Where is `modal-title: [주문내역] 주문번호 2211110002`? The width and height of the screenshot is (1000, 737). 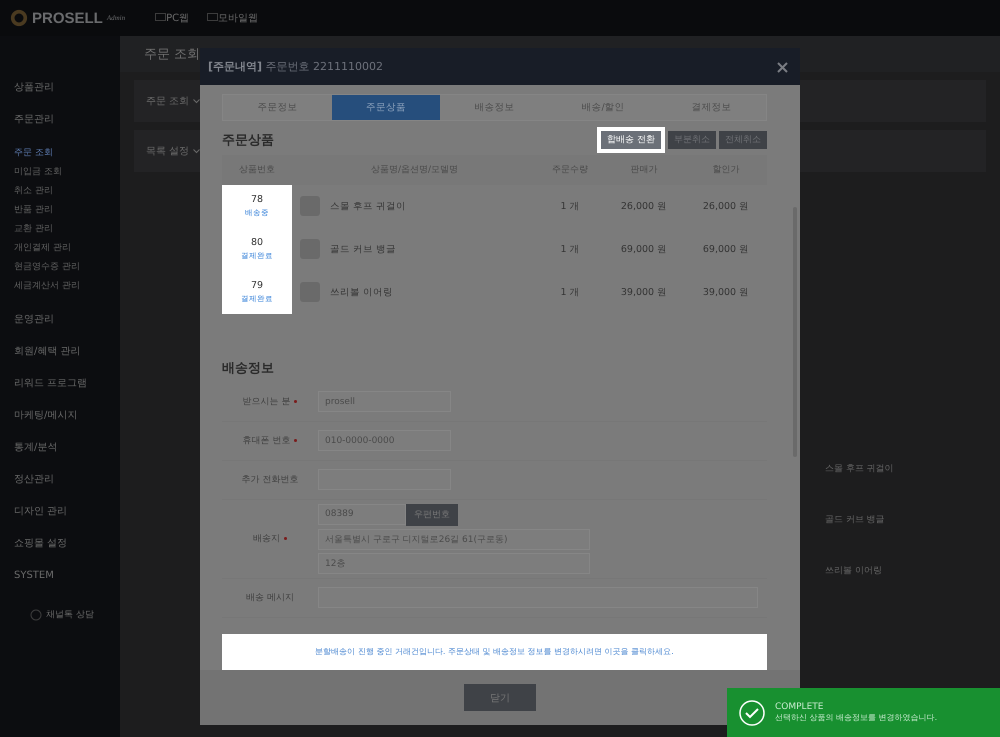 modal-title: [주문내역] 주문번호 2211110002 is located at coordinates (296, 66).